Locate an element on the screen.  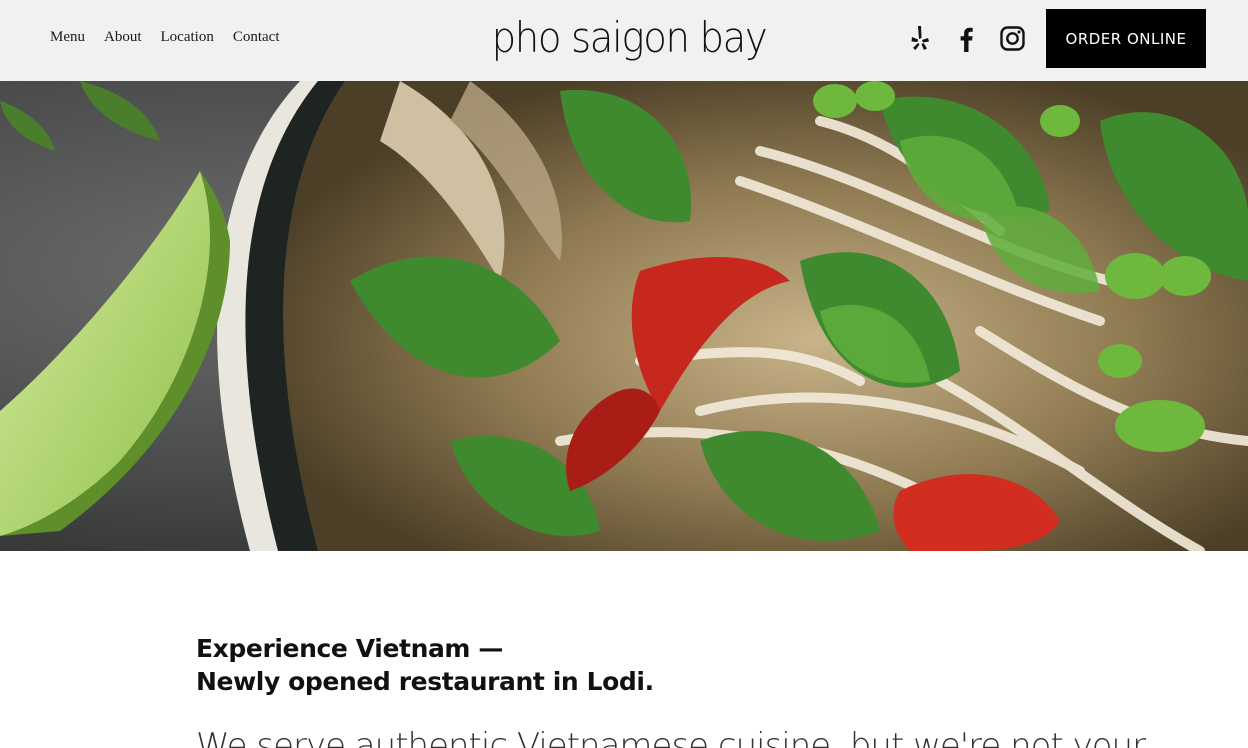
order-online-button: ORDER ONLINE is located at coordinates (1126, 38).